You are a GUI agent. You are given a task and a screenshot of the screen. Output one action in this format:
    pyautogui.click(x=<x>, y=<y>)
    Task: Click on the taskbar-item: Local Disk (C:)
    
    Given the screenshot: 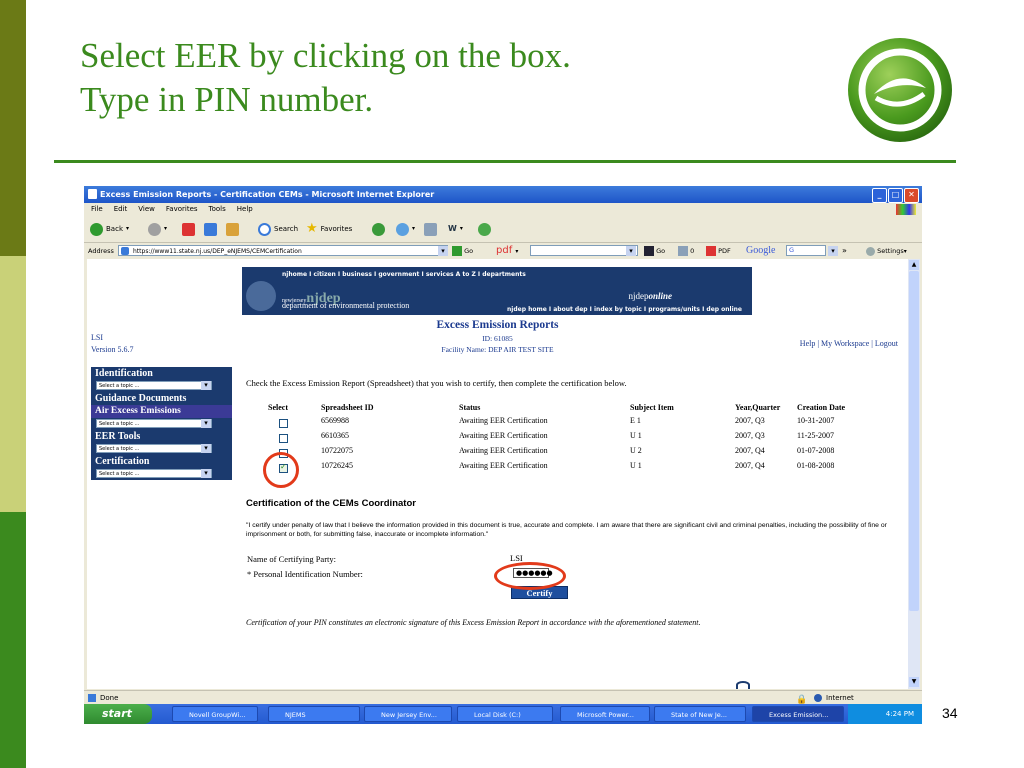 What is the action you would take?
    pyautogui.click(x=505, y=714)
    